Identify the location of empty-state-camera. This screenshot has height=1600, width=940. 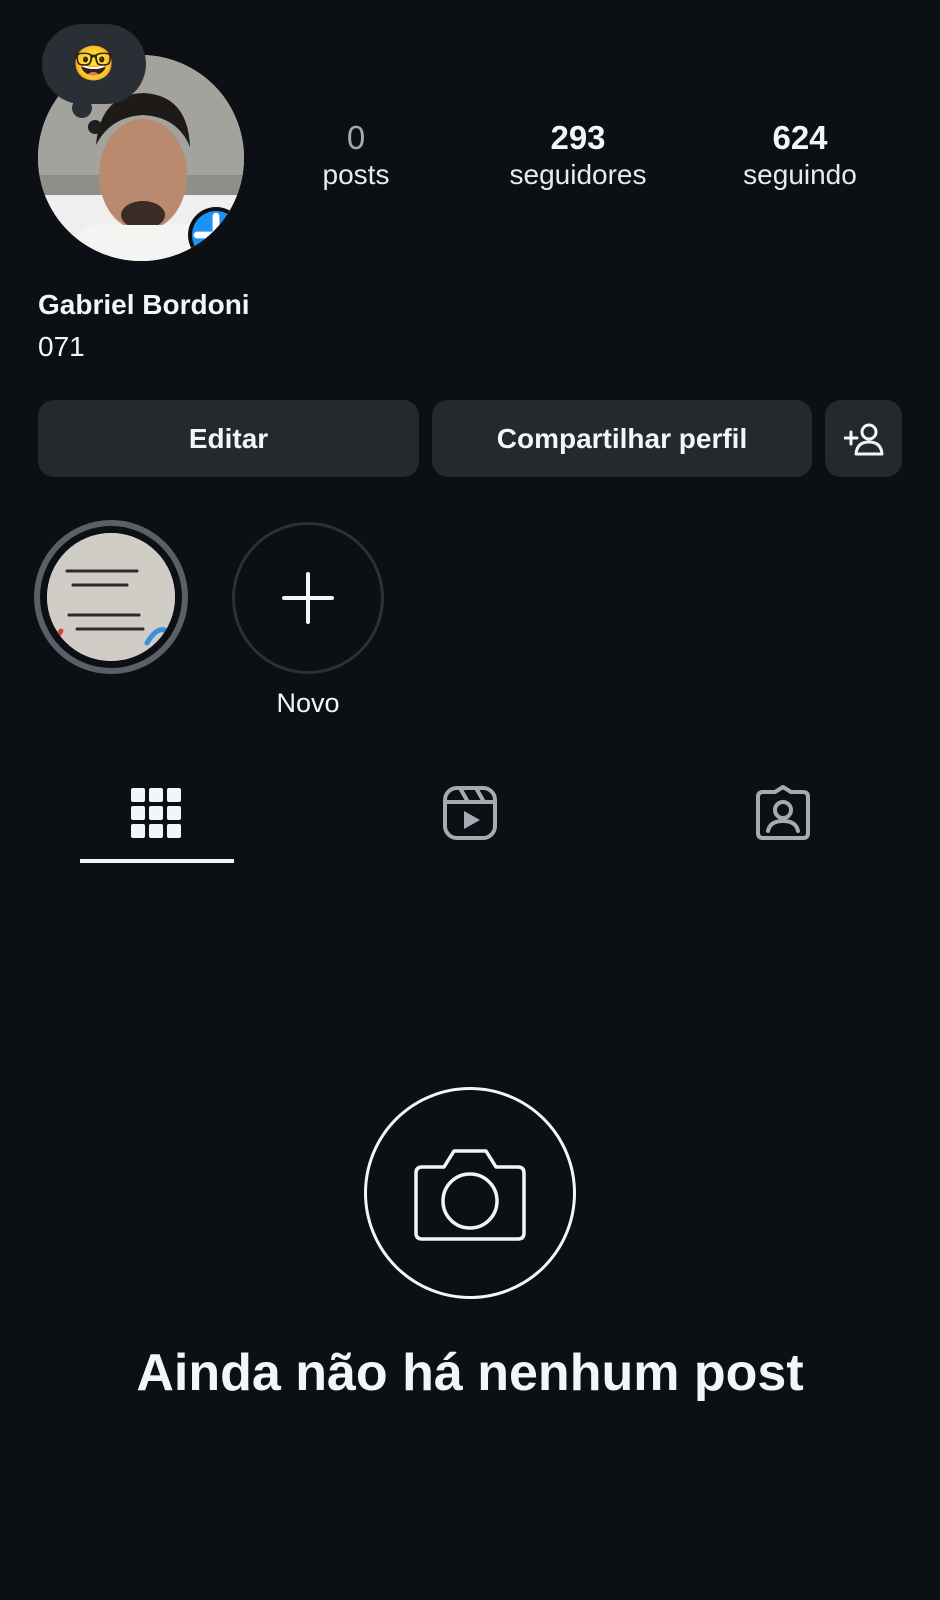
(470, 1193).